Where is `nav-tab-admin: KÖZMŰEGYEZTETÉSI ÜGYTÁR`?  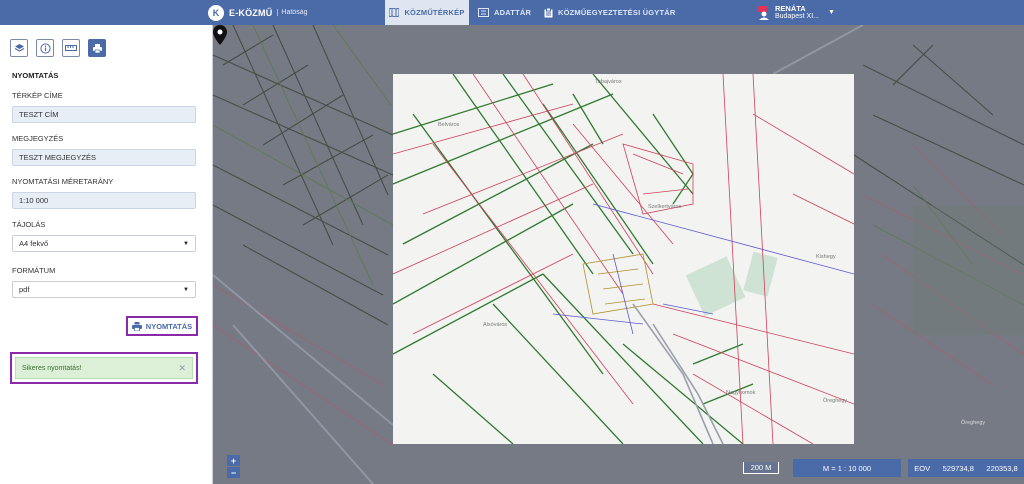 nav-tab-admin: KÖZMŰEGYEZTETÉSI ÜGYTÁR is located at coordinates (610, 12).